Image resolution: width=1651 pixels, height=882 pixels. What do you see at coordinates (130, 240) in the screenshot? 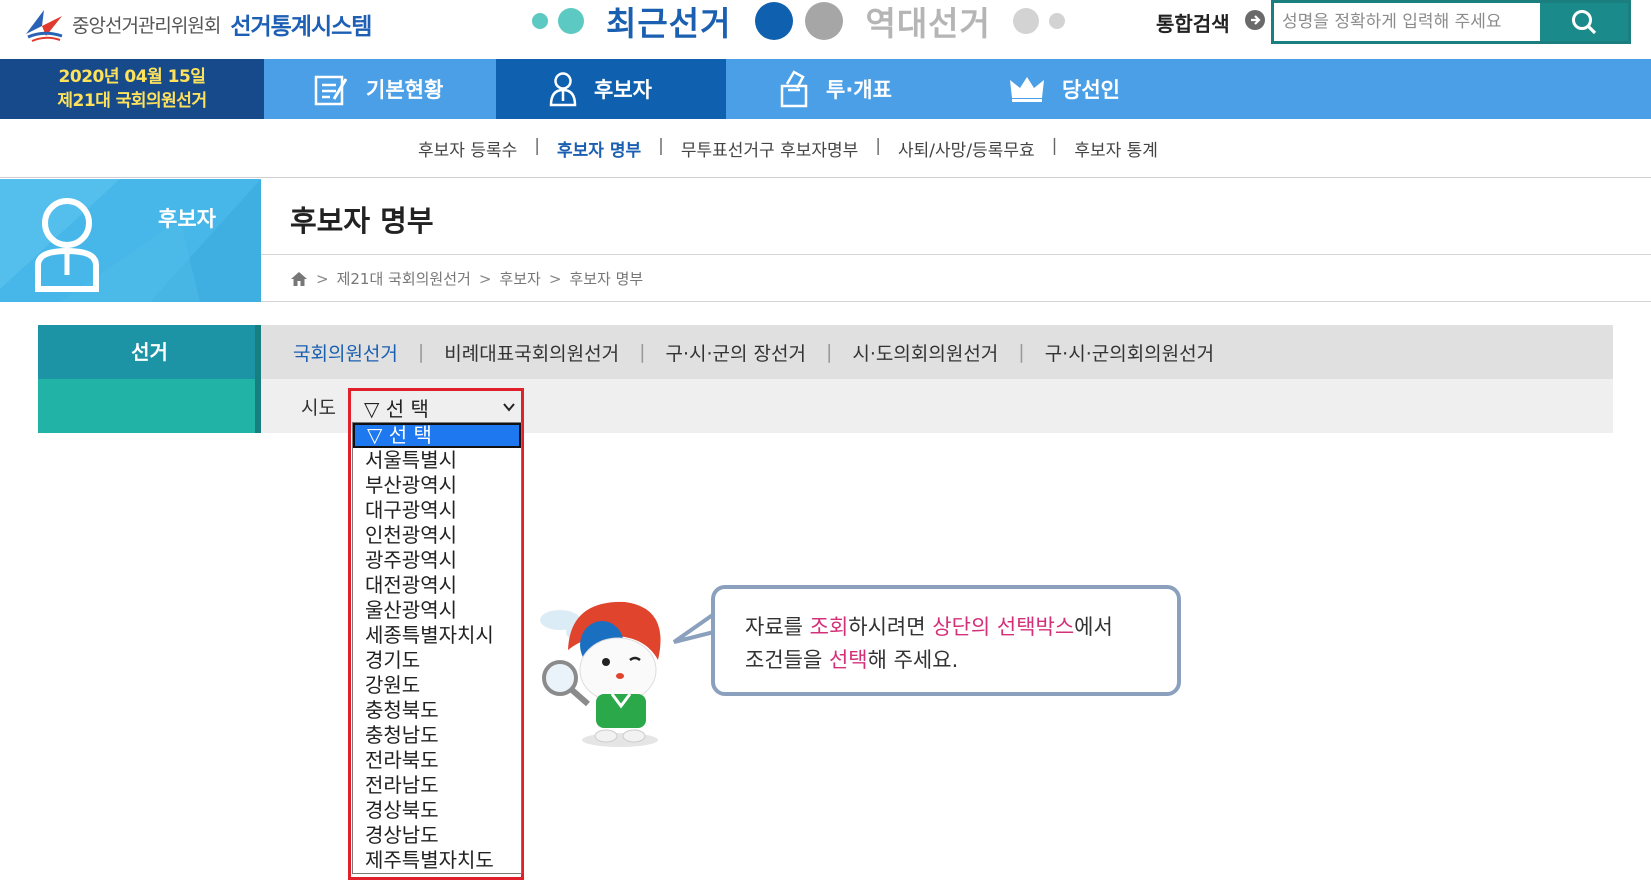
I see `section-banner: 후보자` at bounding box center [130, 240].